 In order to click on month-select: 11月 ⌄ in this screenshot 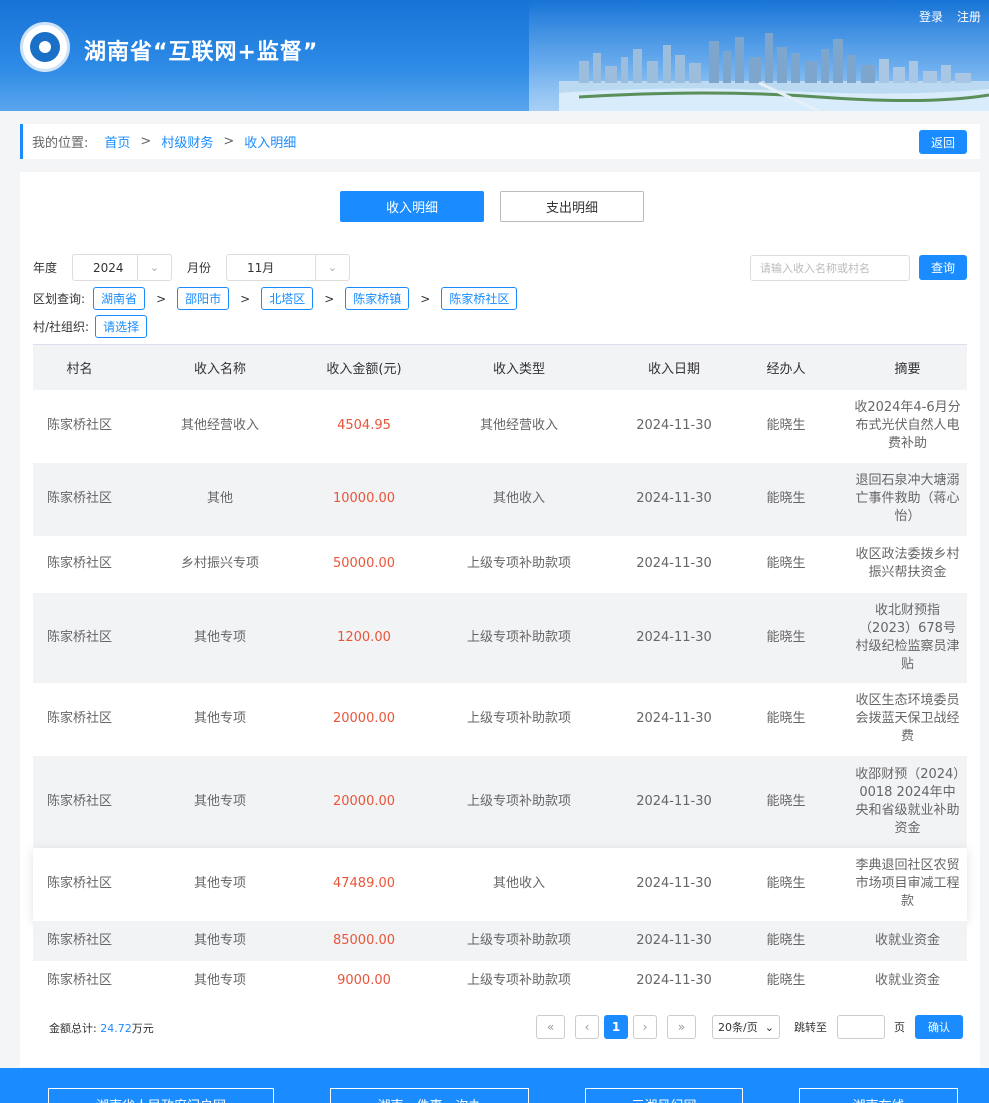, I will do `click(288, 267)`.